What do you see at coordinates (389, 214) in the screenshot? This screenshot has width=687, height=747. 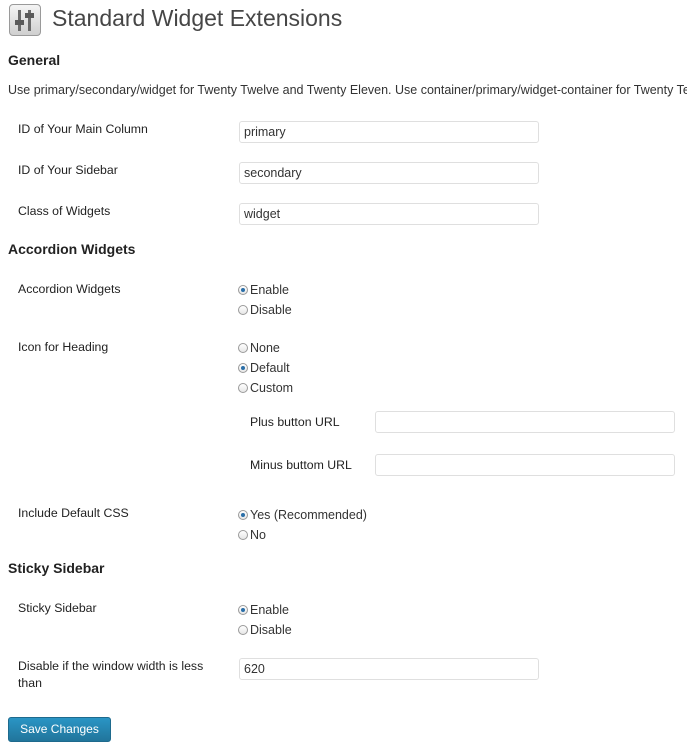 I see `widget-class-input` at bounding box center [389, 214].